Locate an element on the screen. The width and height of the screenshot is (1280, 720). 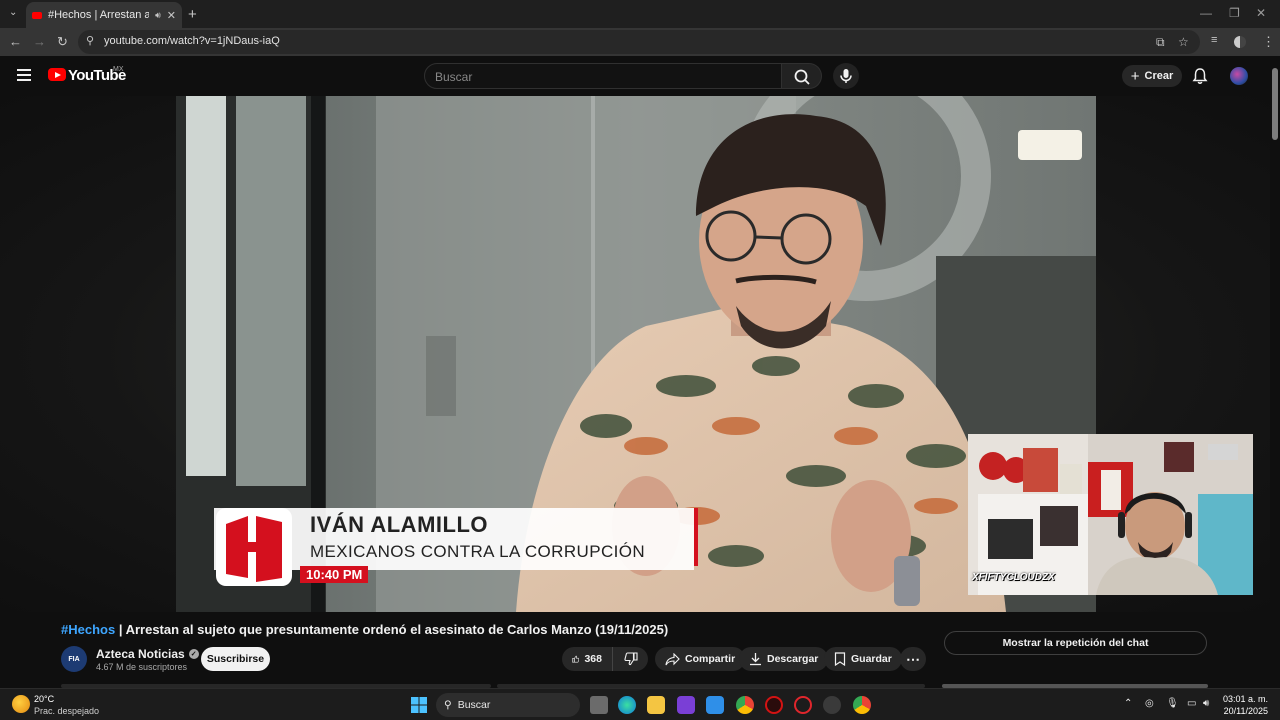
notifications-bell-icon is located at coordinates (1200, 76).